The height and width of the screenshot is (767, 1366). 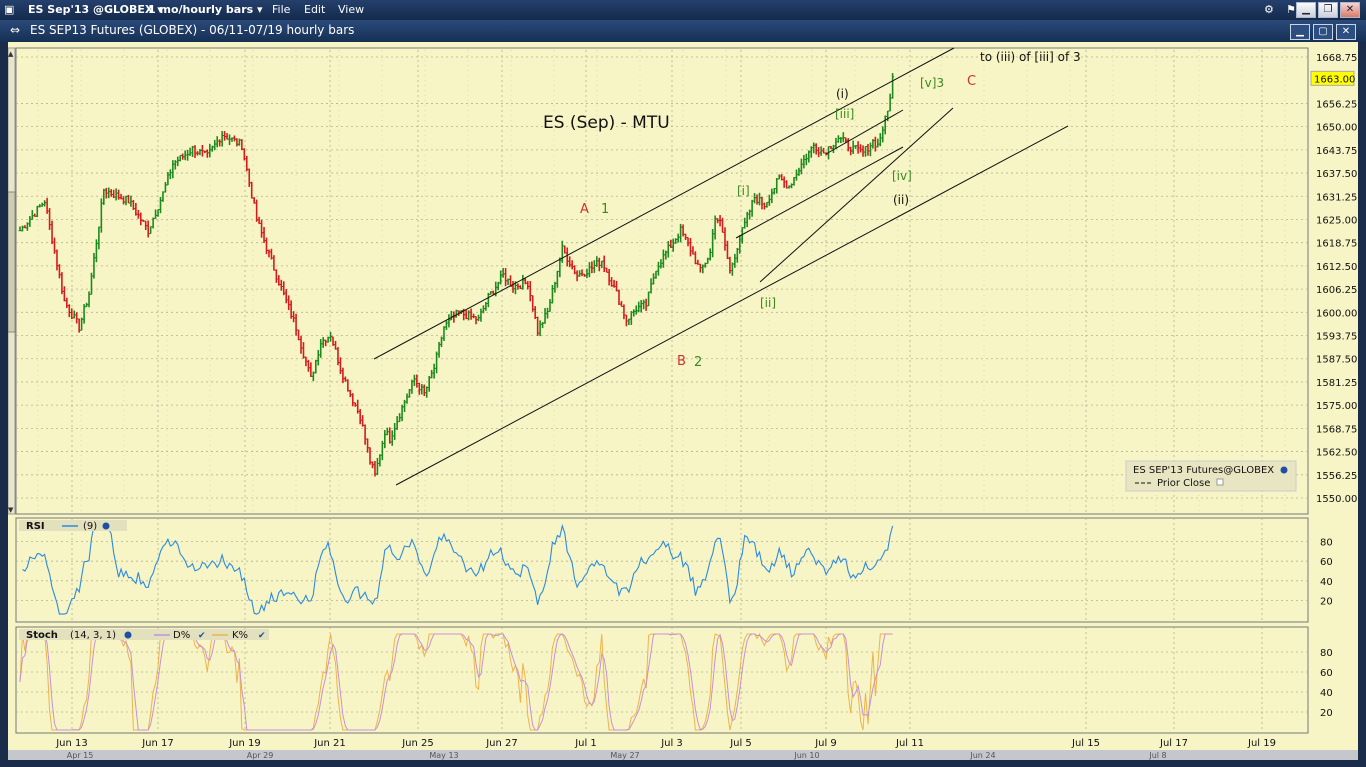 I want to click on wave-label-ii-sub: [ii], so click(x=768, y=303).